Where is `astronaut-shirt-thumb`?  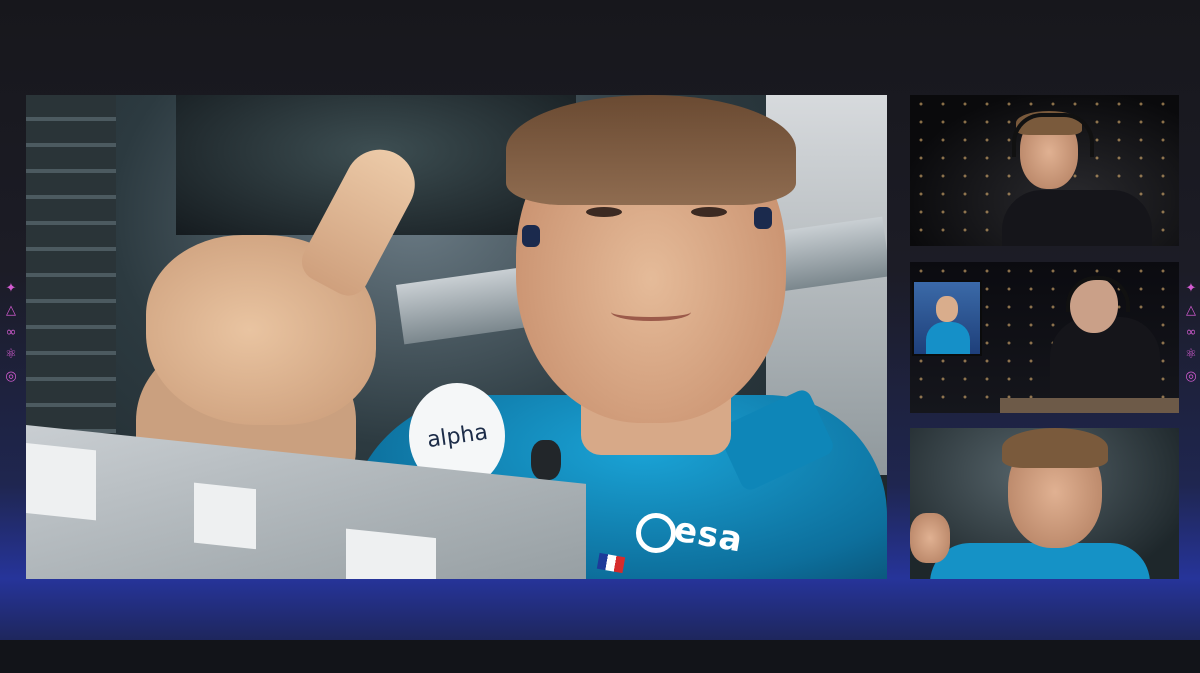
astronaut-shirt-thumb is located at coordinates (1040, 561).